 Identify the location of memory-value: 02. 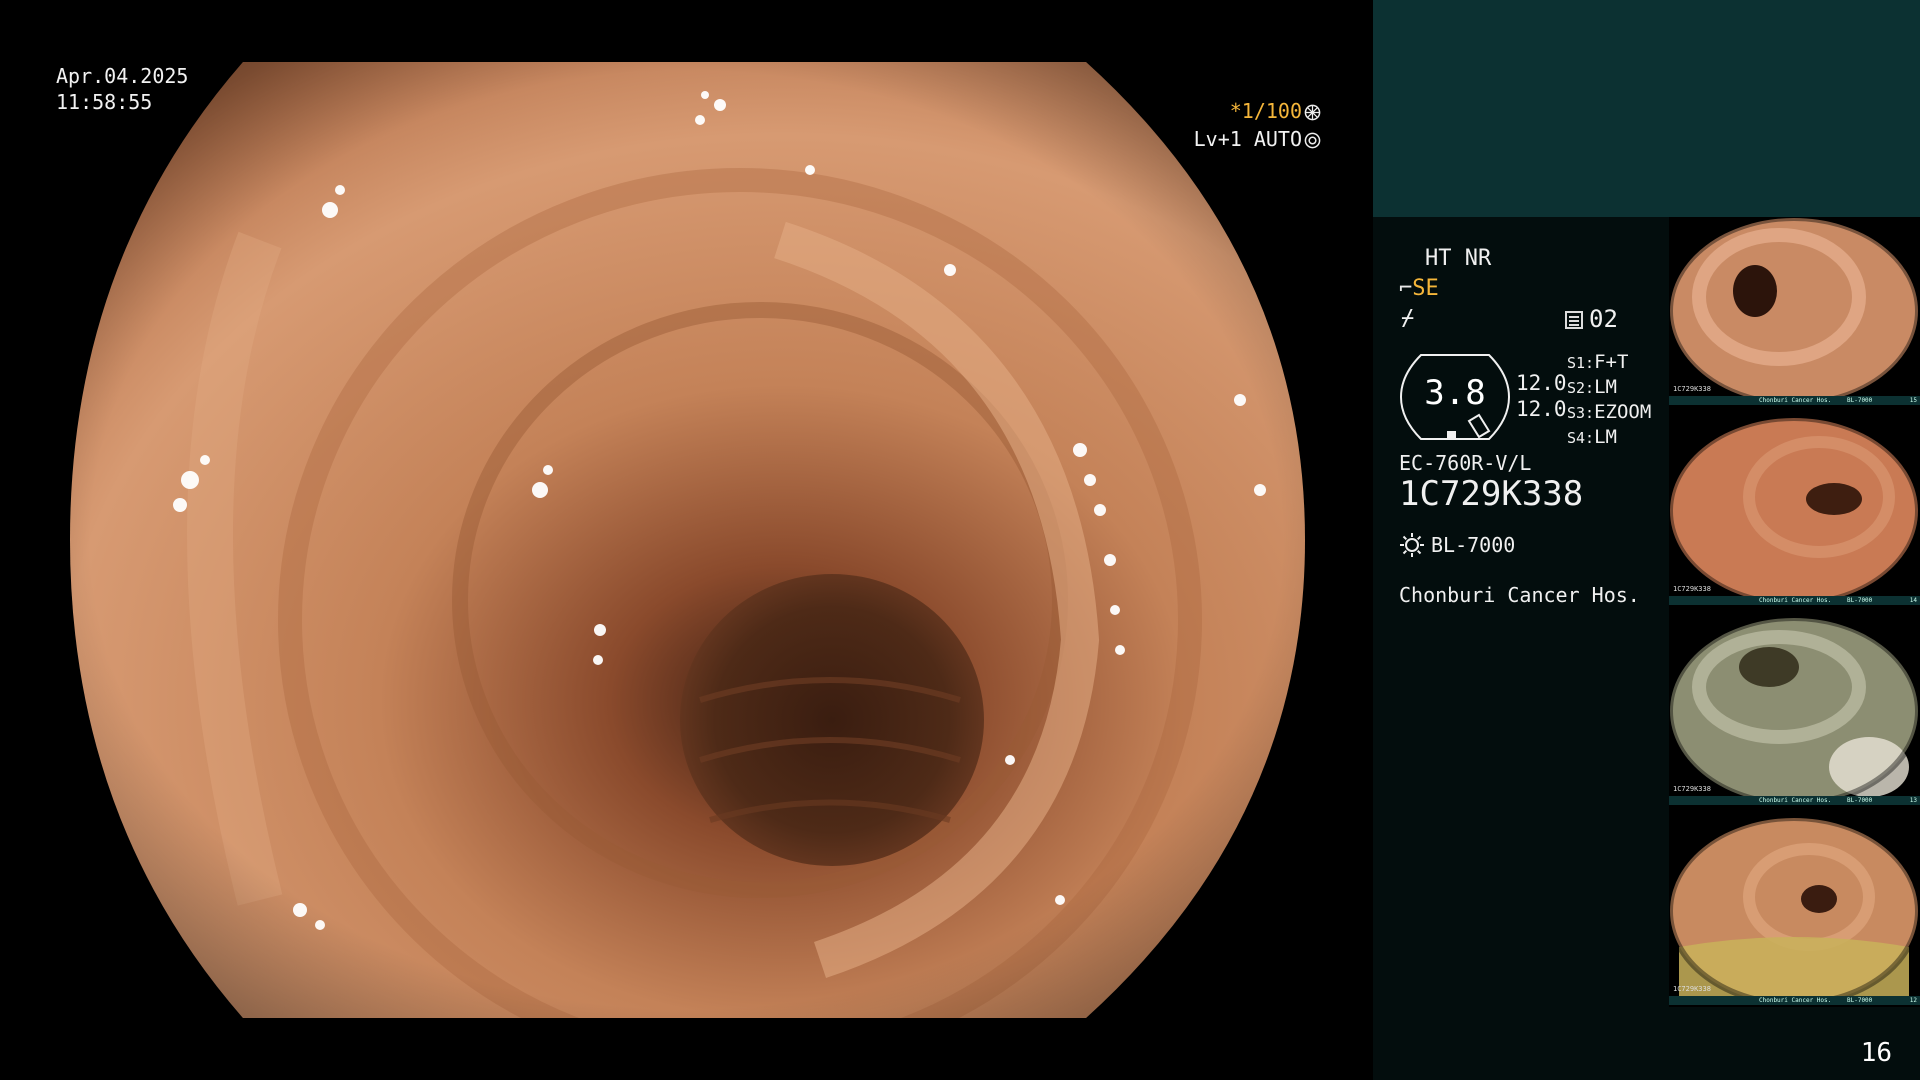
(1603, 319).